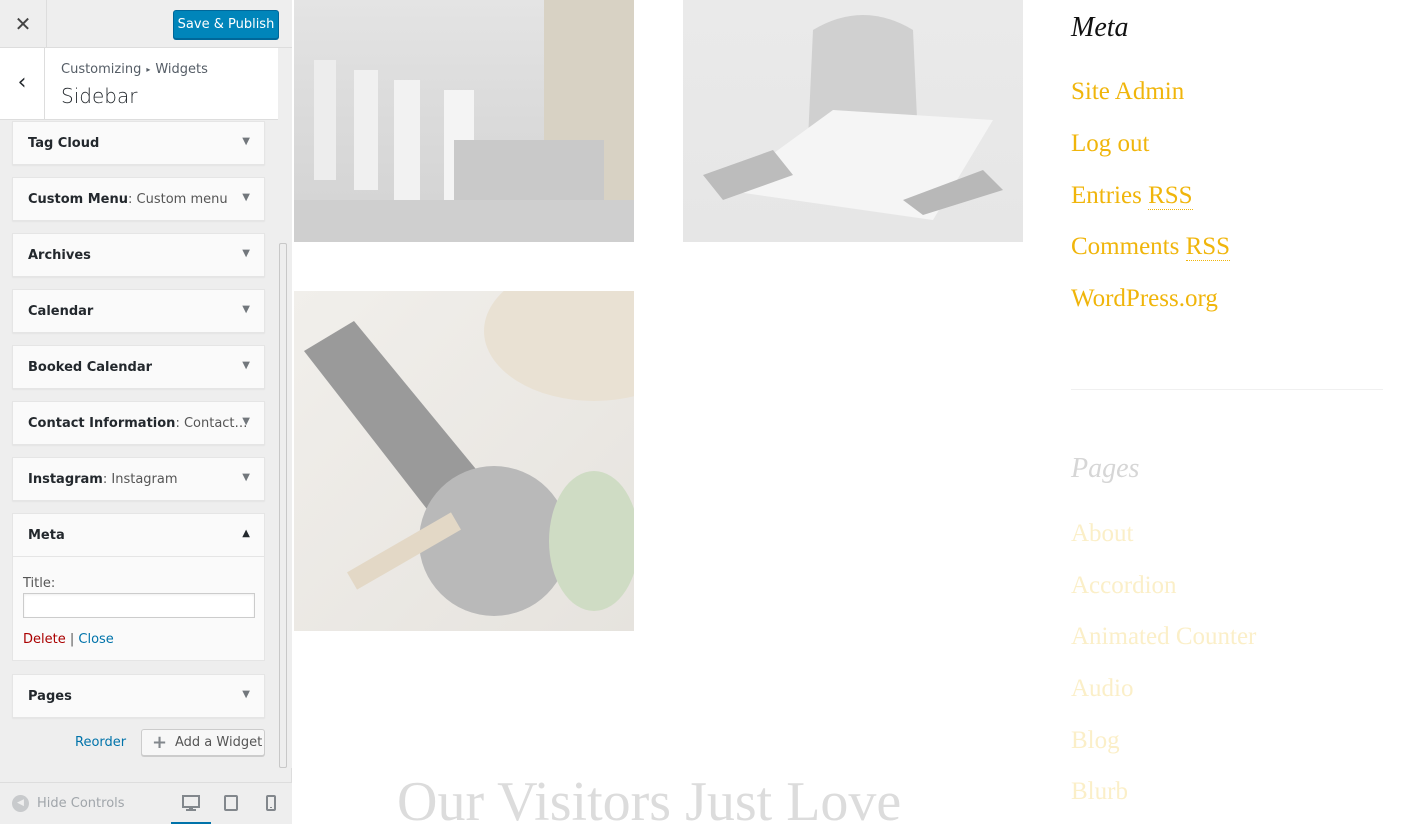 This screenshot has width=1411, height=824. I want to click on meta-widget-heading: Meta, so click(1100, 27).